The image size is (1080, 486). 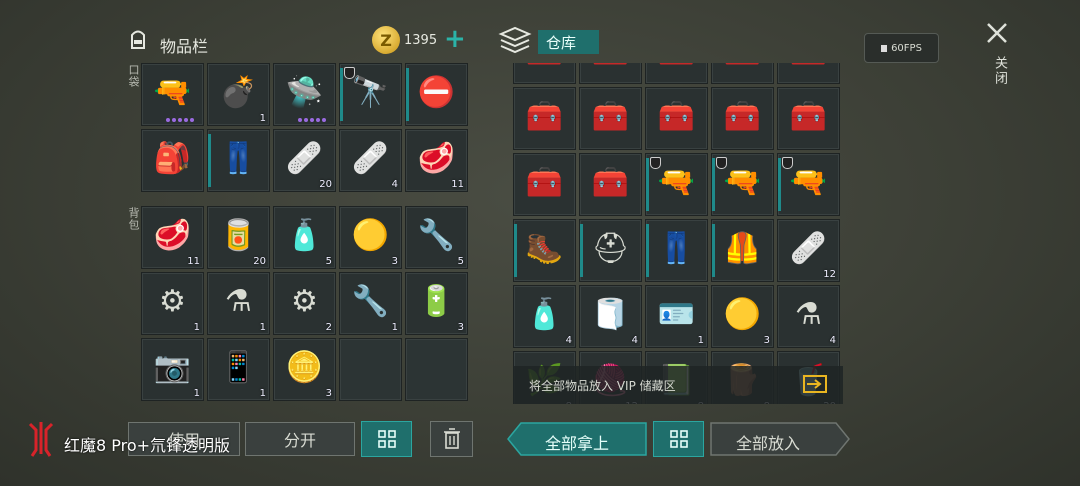 I want to click on vip-transfer-button, so click(x=815, y=384).